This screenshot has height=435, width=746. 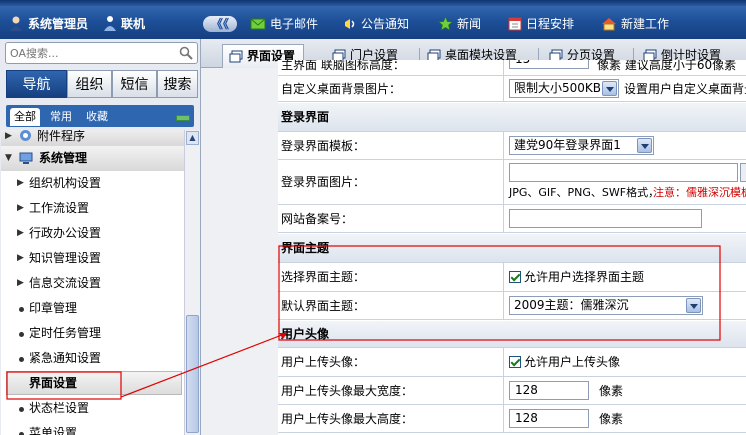 I want to click on avatar-upload-checkbox, so click(x=515, y=362).